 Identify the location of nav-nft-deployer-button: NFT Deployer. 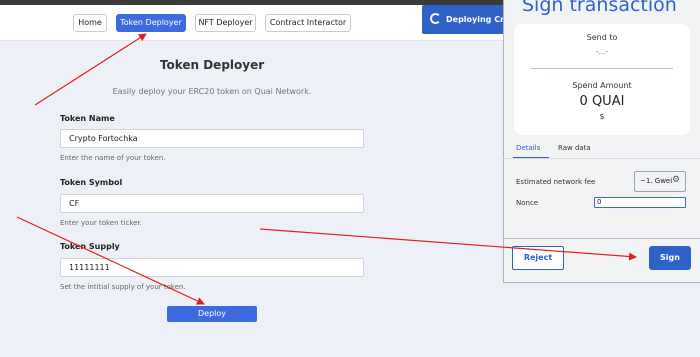
(225, 23).